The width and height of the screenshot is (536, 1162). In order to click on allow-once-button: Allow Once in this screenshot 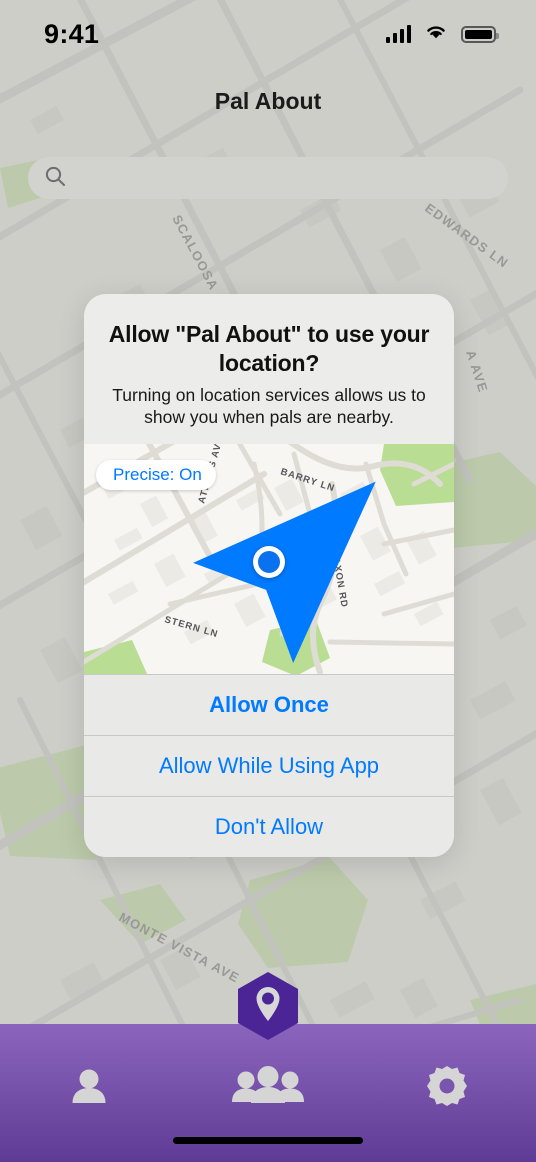, I will do `click(269, 705)`.